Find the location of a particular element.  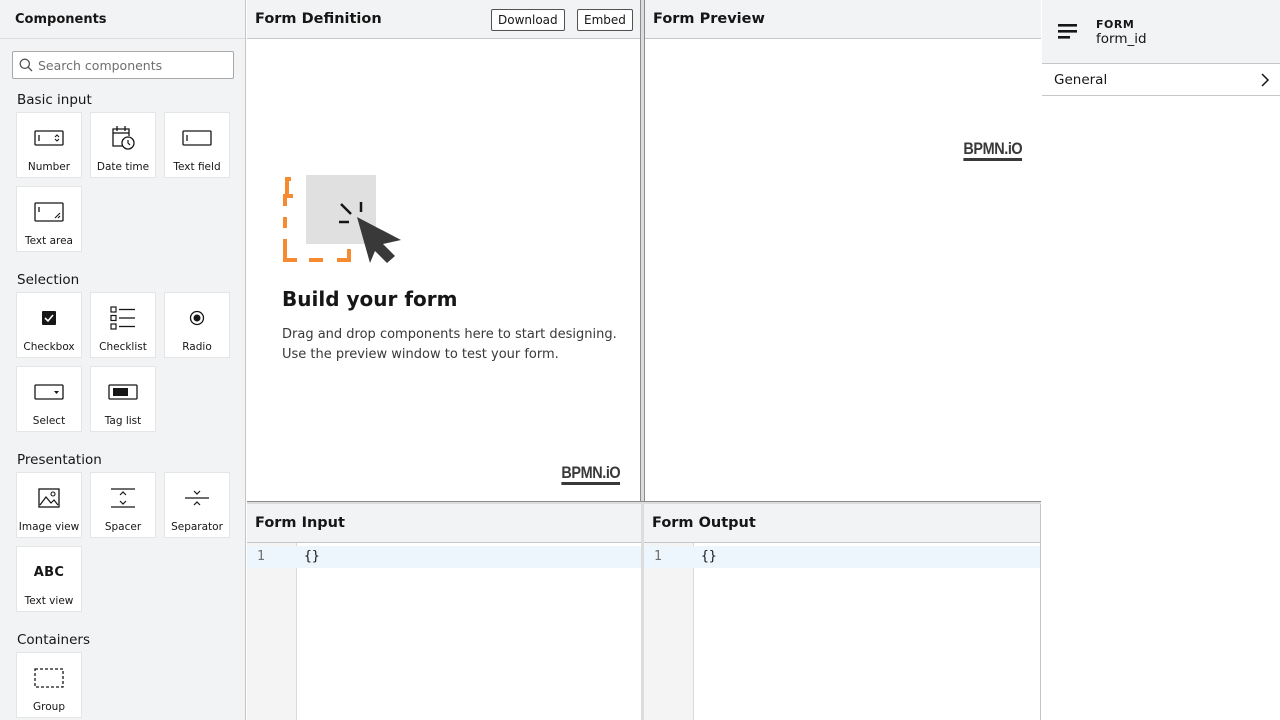

palette-item-datetime: Date time is located at coordinates (123, 145).